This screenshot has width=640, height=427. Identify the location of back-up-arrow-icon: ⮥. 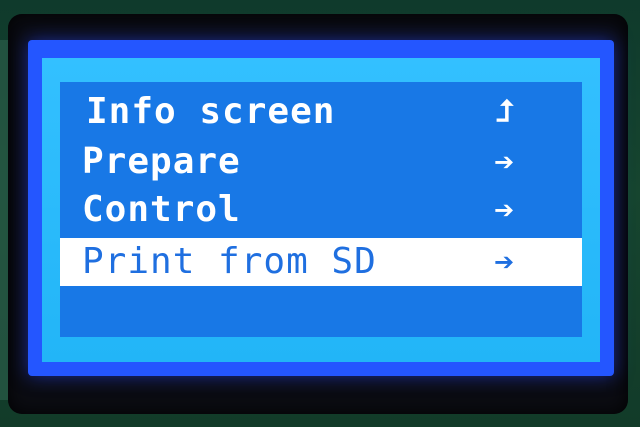
(505, 111).